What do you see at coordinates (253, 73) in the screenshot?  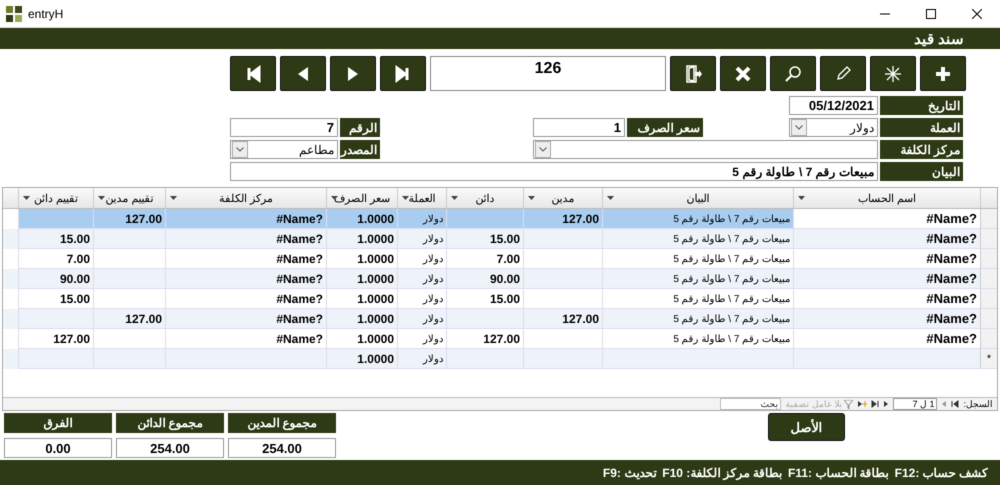 I see `first-record-button` at bounding box center [253, 73].